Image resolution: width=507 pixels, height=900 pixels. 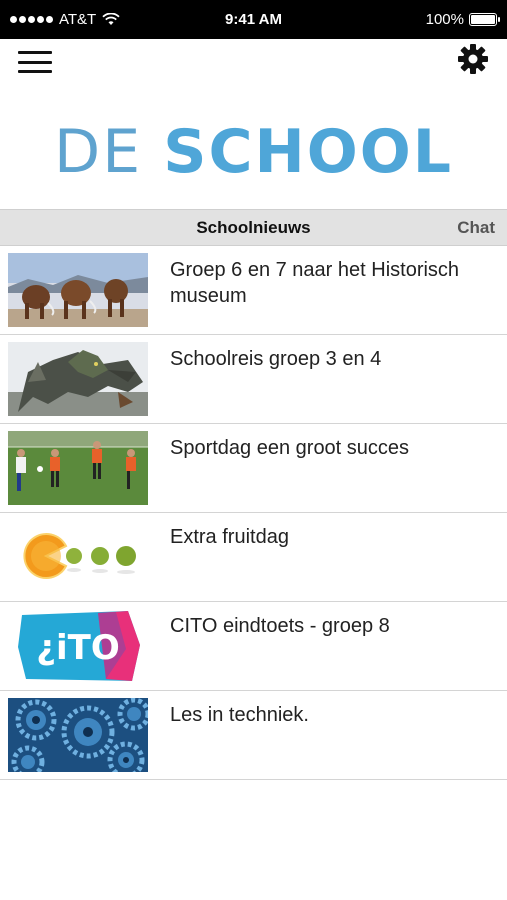 I want to click on signal-strength-icon, so click(x=31, y=19).